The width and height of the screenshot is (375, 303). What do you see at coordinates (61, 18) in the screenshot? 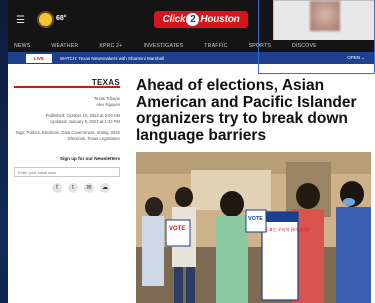
I see `temperature: 68°` at bounding box center [61, 18].